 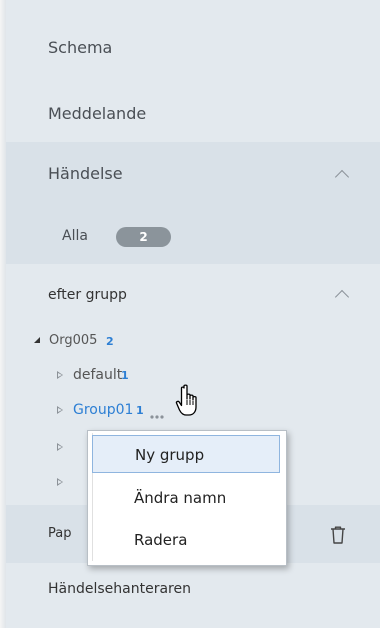 What do you see at coordinates (80, 47) in the screenshot?
I see `nav-item-schema-label: Schema` at bounding box center [80, 47].